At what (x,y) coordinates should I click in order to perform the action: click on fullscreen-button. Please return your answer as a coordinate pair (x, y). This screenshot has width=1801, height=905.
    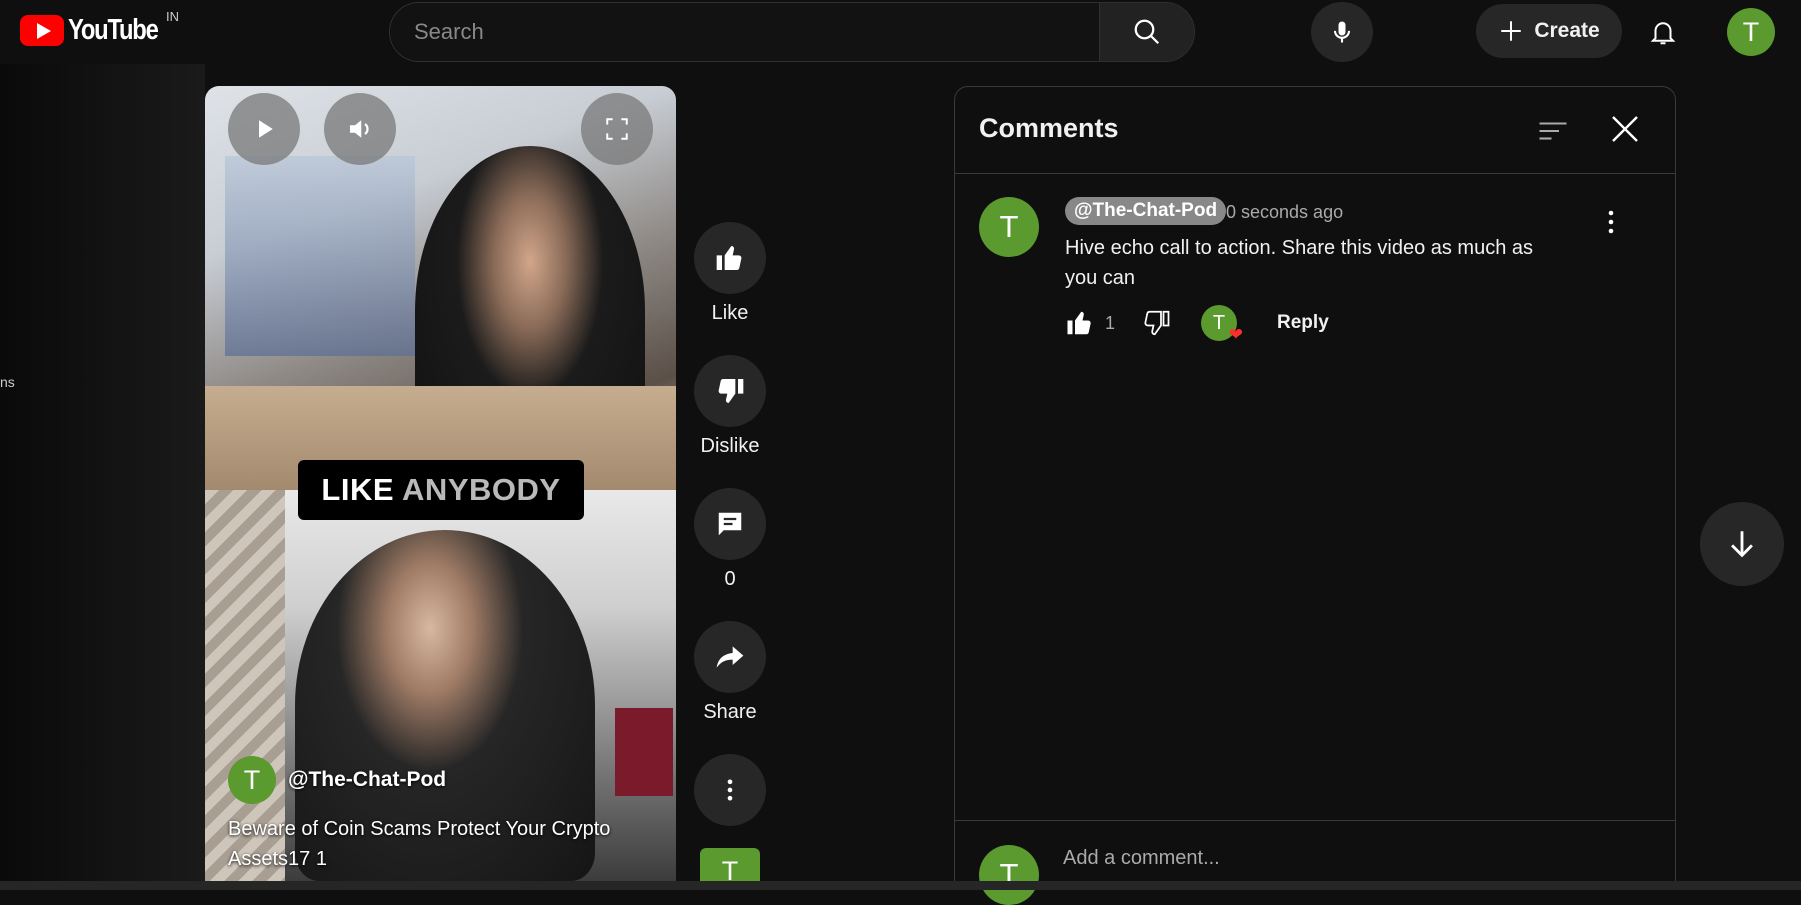
    Looking at the image, I should click on (617, 129).